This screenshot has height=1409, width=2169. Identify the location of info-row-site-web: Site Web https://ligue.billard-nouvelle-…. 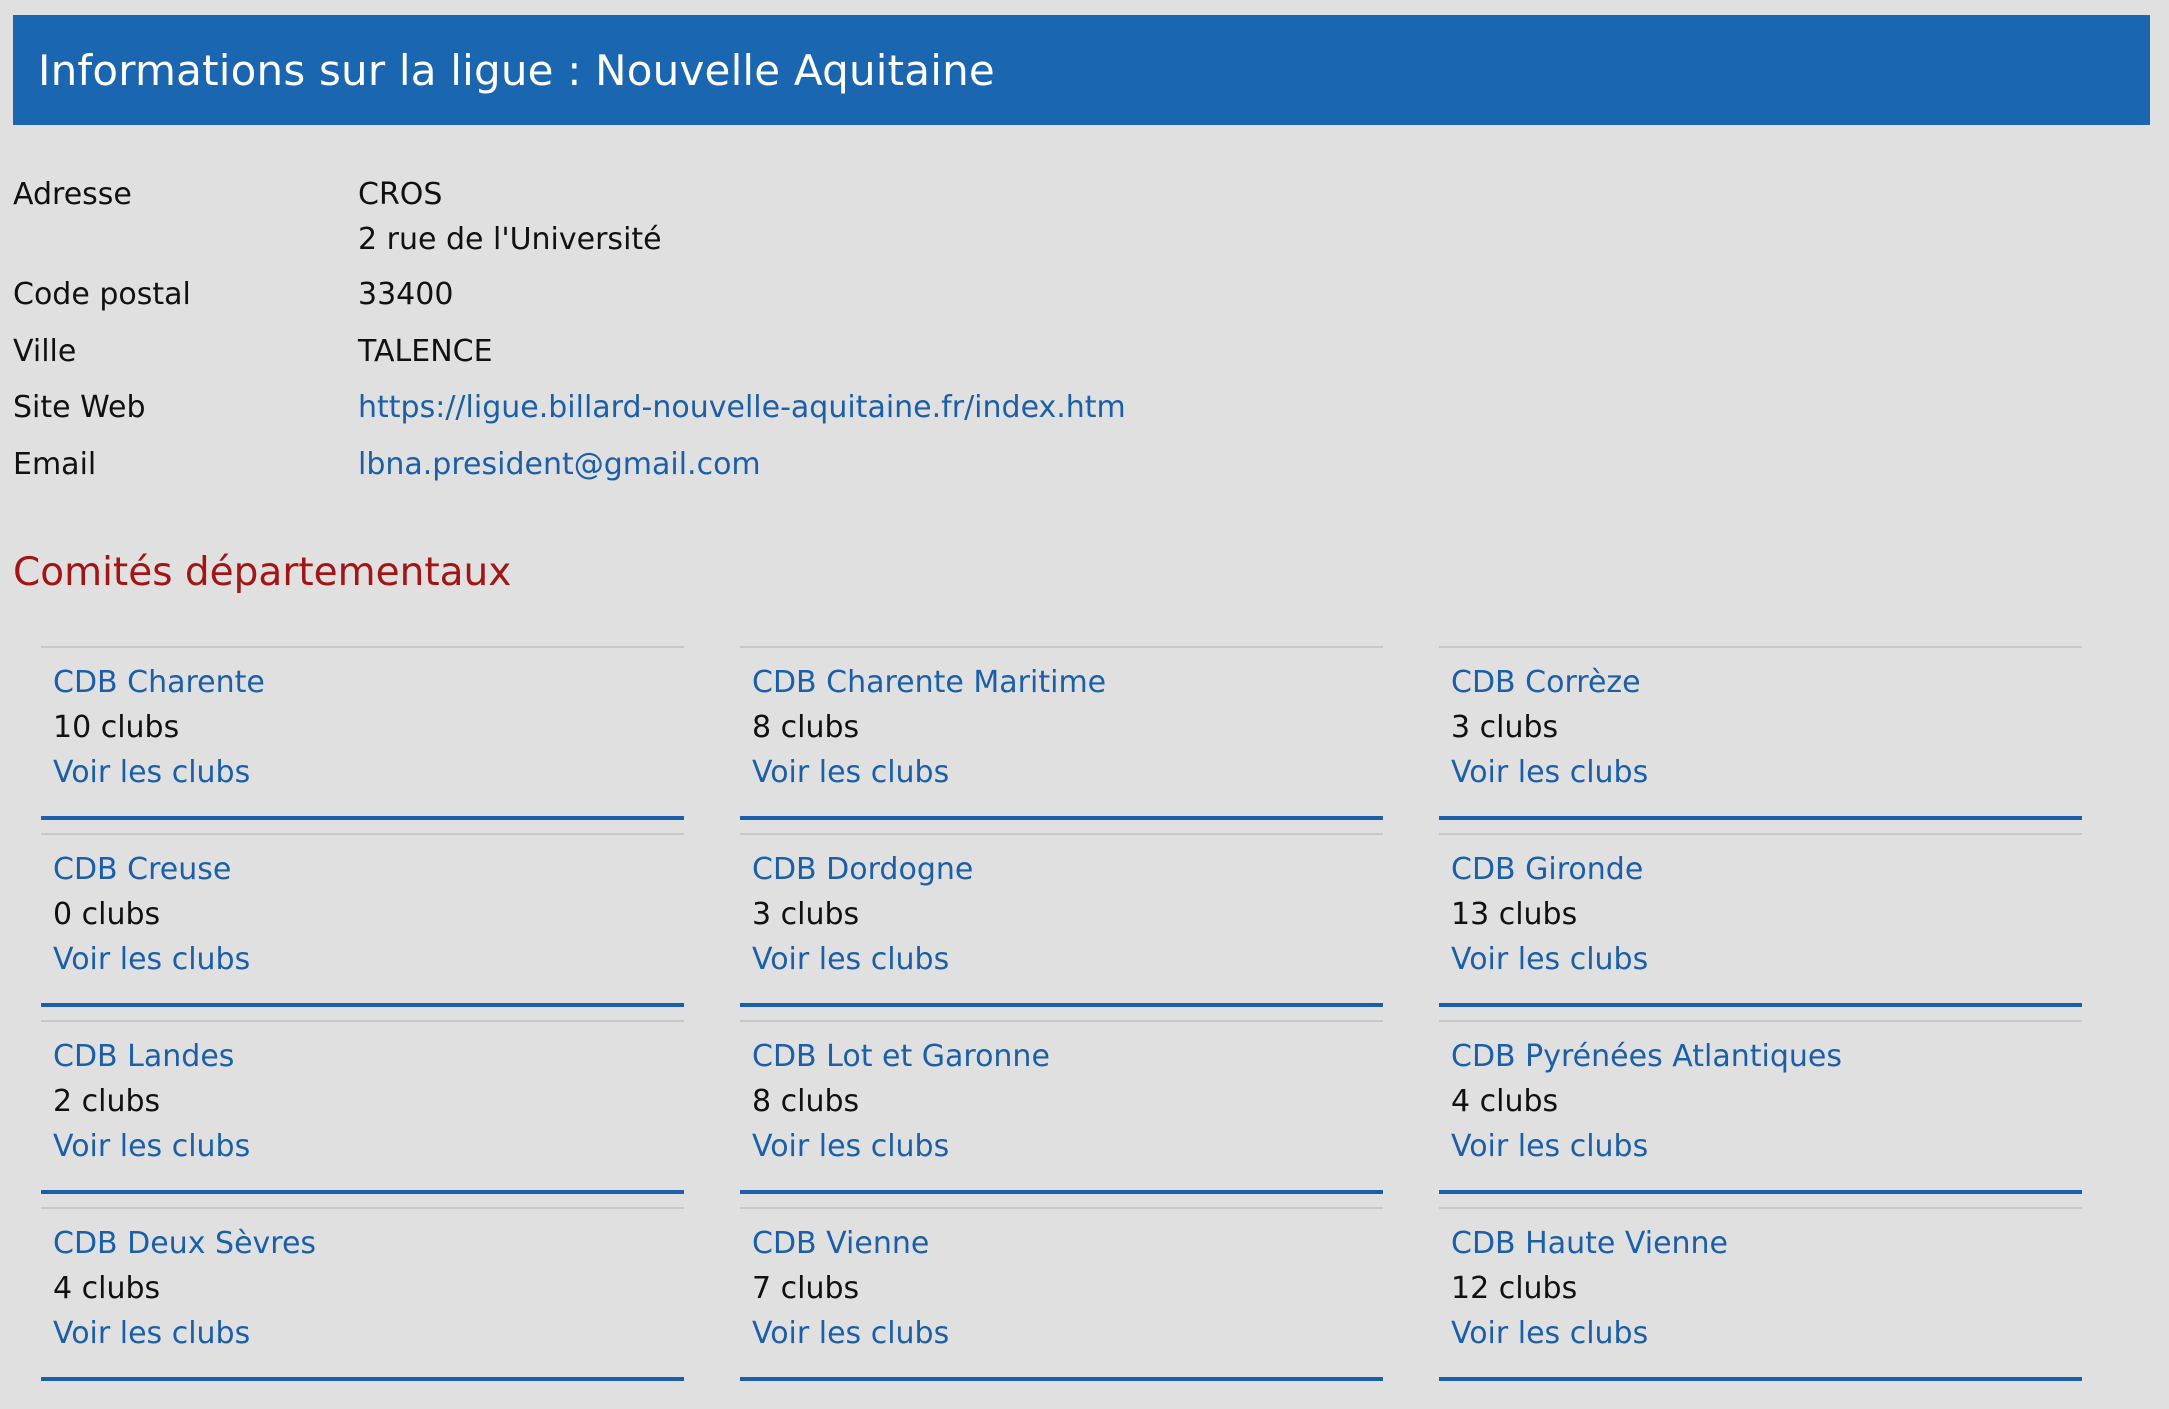
(763, 413).